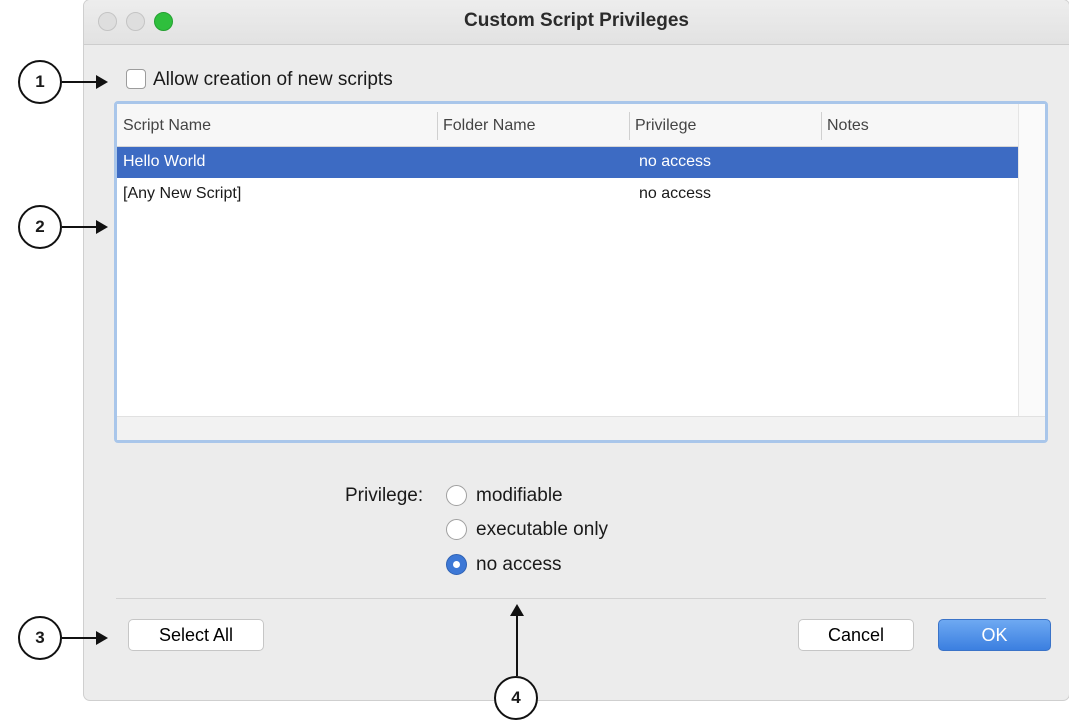 The image size is (1069, 723). I want to click on cancel-button: Cancel, so click(856, 635).